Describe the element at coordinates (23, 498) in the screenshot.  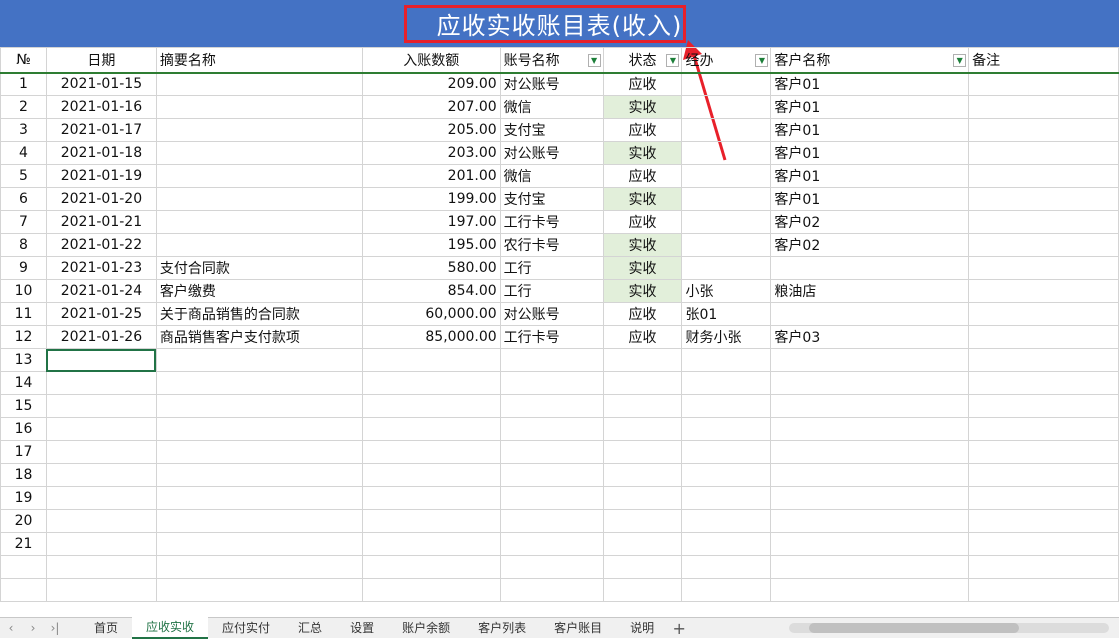
I see `cell-no: 19` at that location.